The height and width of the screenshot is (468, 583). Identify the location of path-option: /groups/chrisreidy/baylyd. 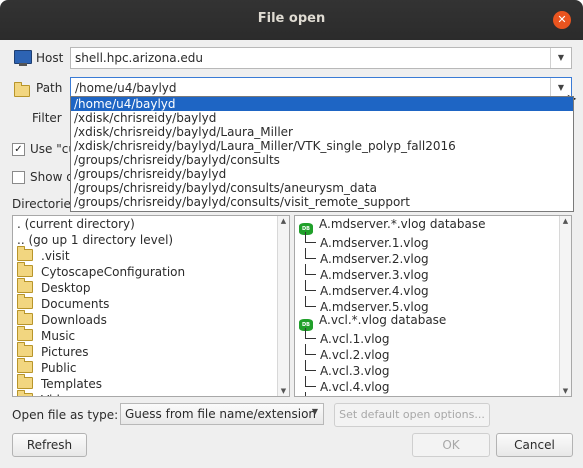
(322, 174).